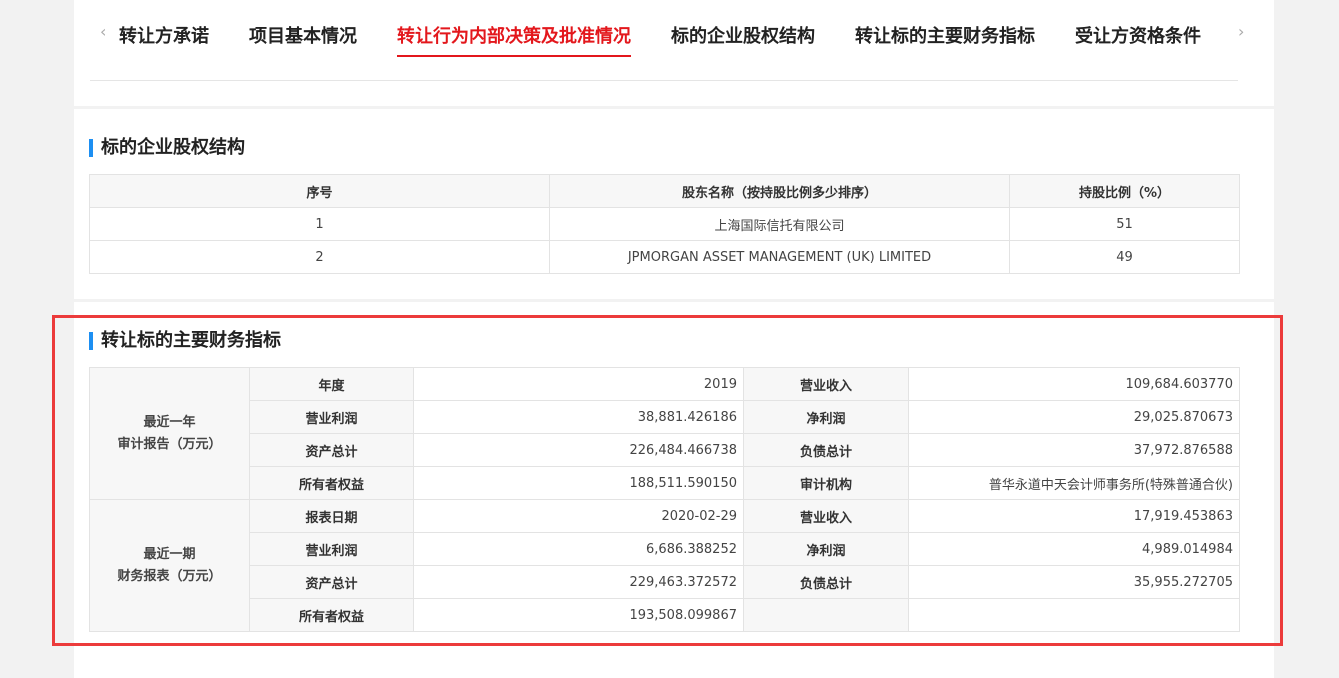  What do you see at coordinates (779, 191) in the screenshot?
I see `column-header: 股东名称（按持股比例多少排序）` at bounding box center [779, 191].